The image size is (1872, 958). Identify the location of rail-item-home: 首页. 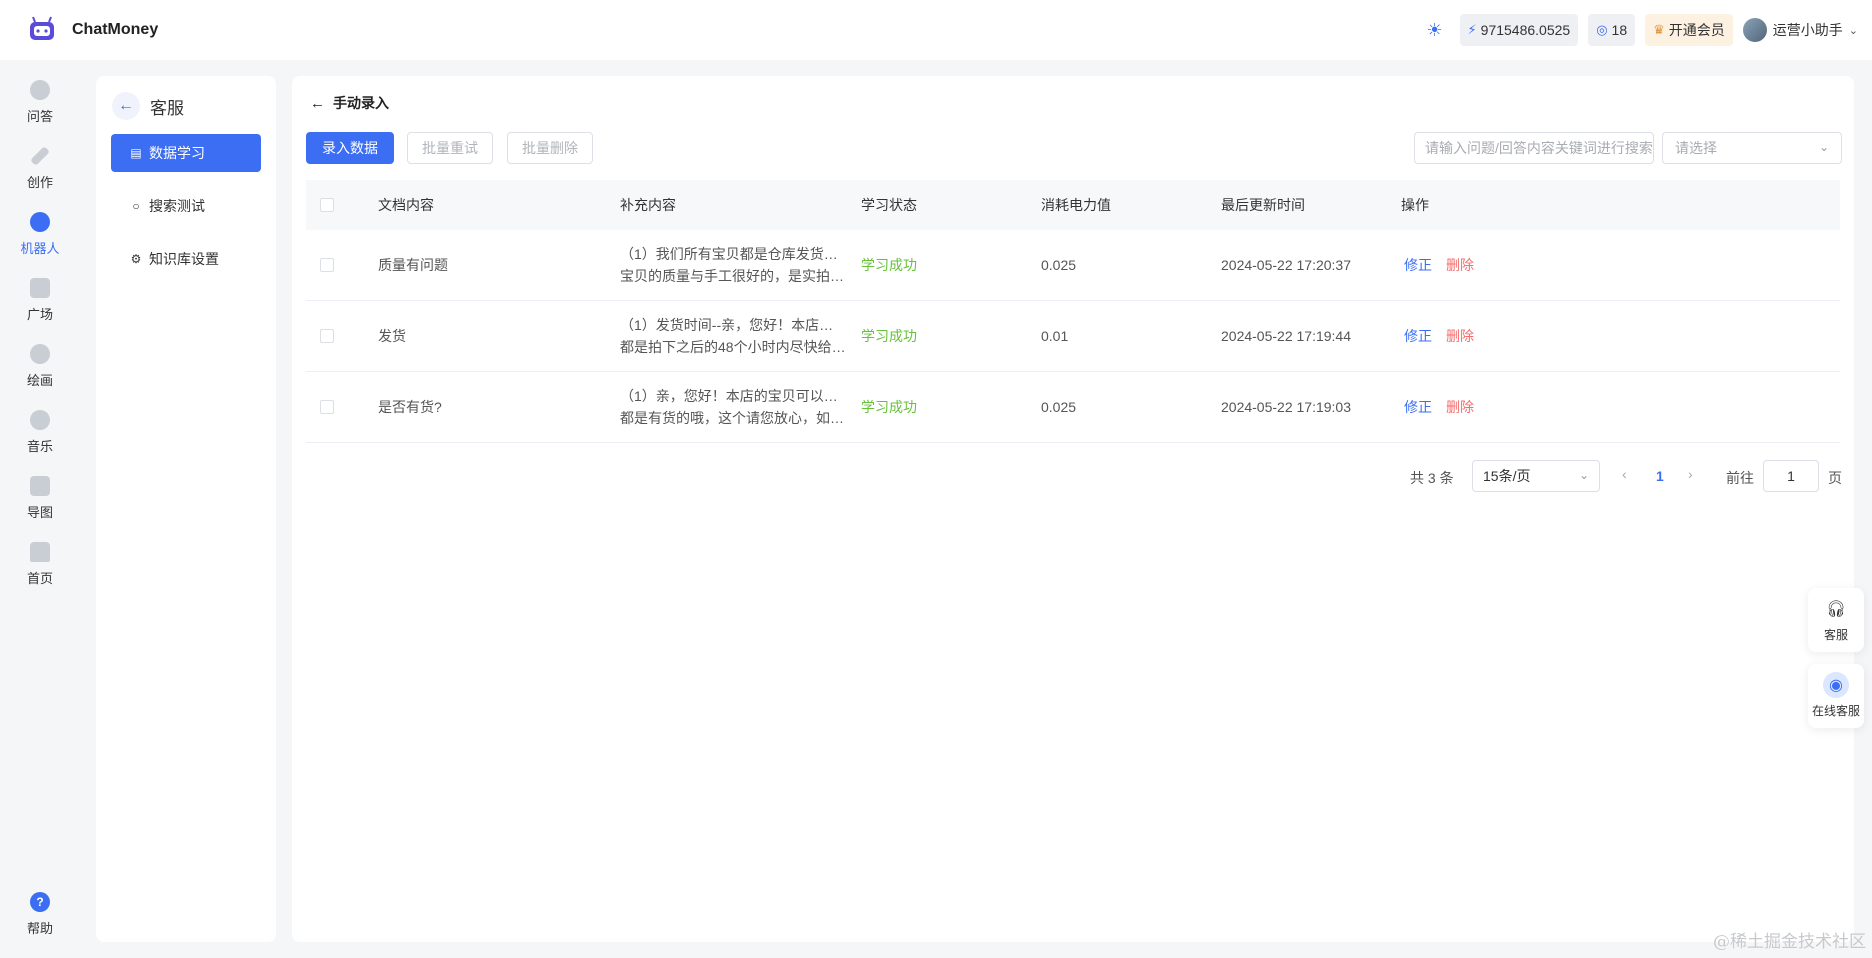
(40, 564).